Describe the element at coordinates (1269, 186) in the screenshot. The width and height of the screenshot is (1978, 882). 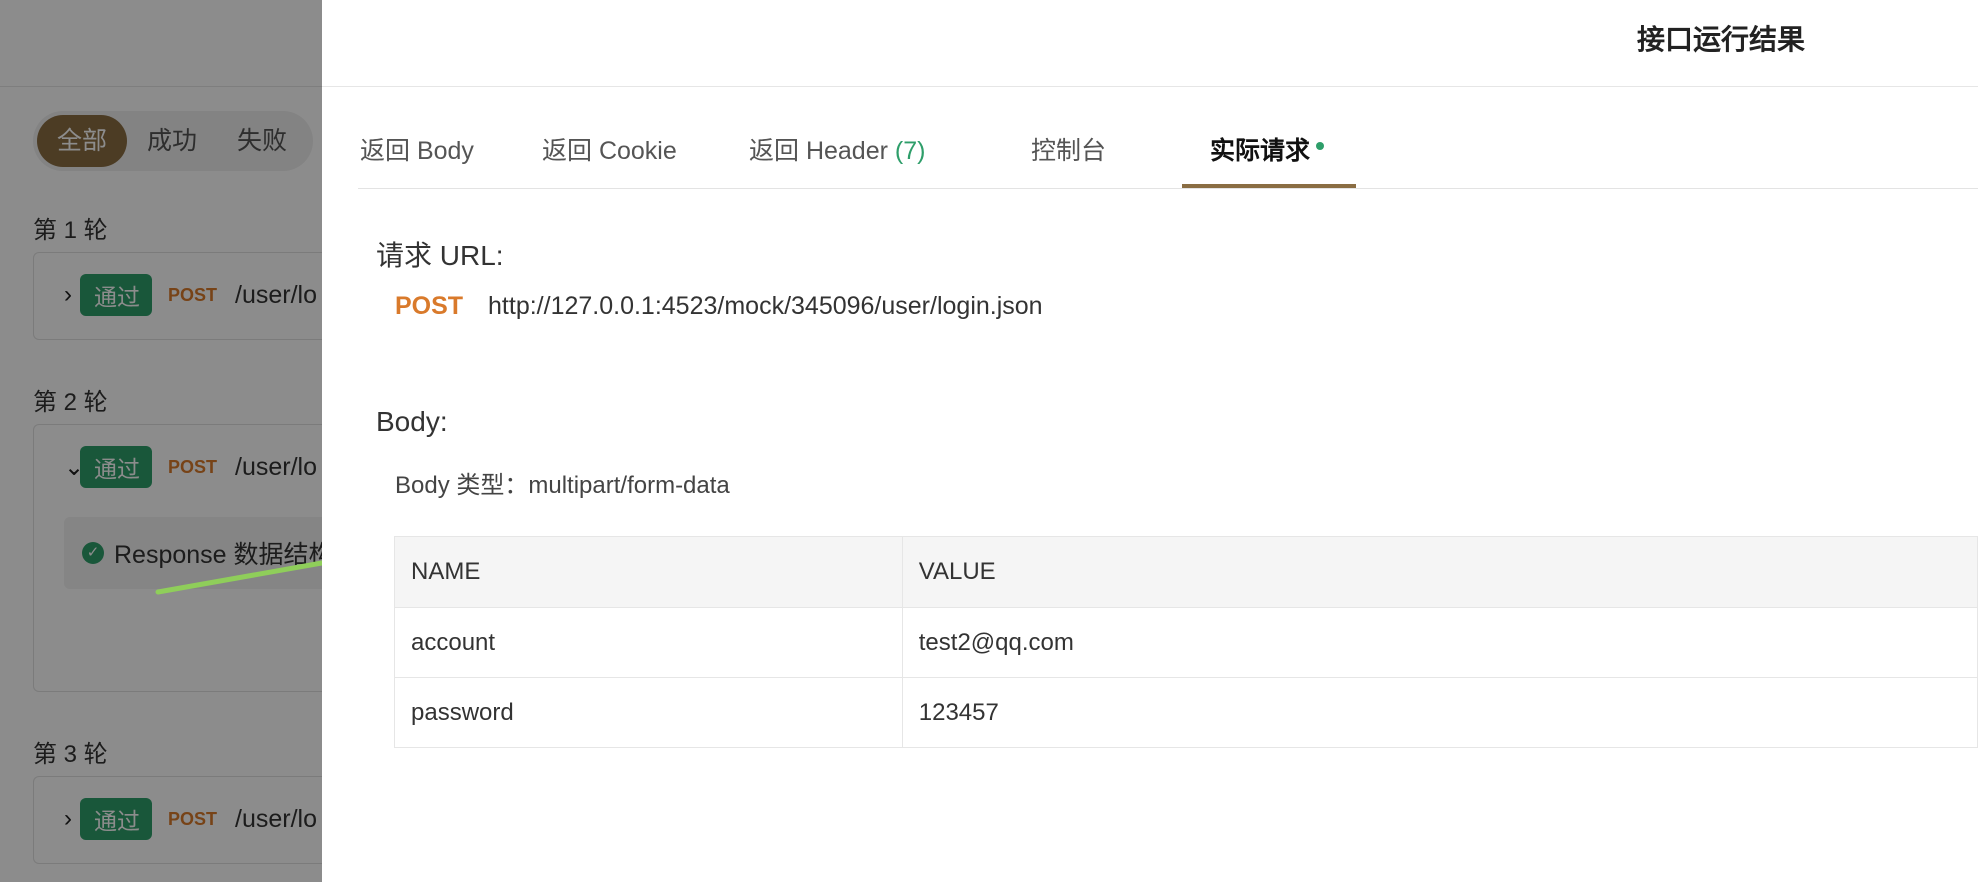
I see `active-tab-indicator` at that location.